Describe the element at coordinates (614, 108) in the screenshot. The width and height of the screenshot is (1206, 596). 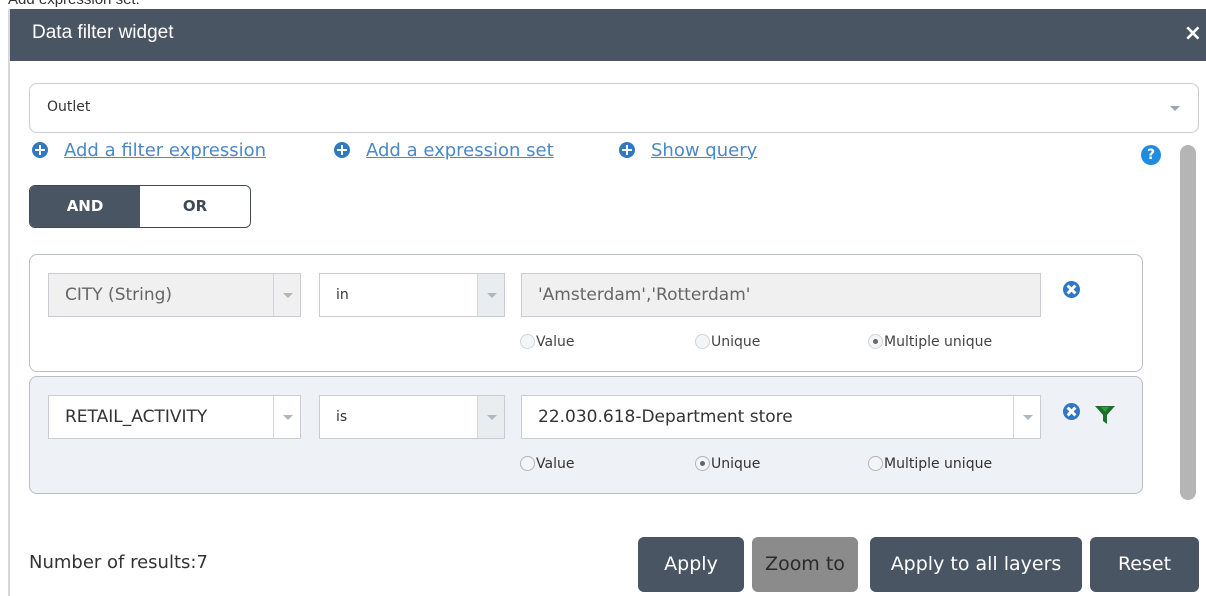
I see `layer-select: Outlet` at that location.